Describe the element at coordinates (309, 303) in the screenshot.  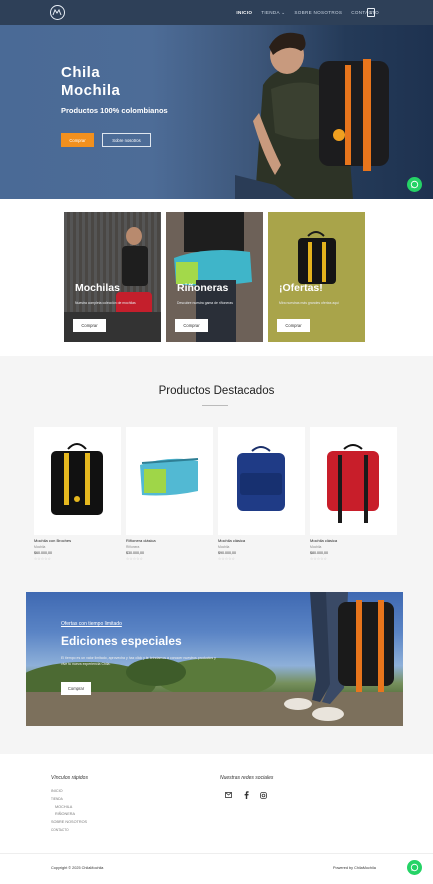
I see `category-desc: Mira nuestras más grandes ofertas aquí` at that location.